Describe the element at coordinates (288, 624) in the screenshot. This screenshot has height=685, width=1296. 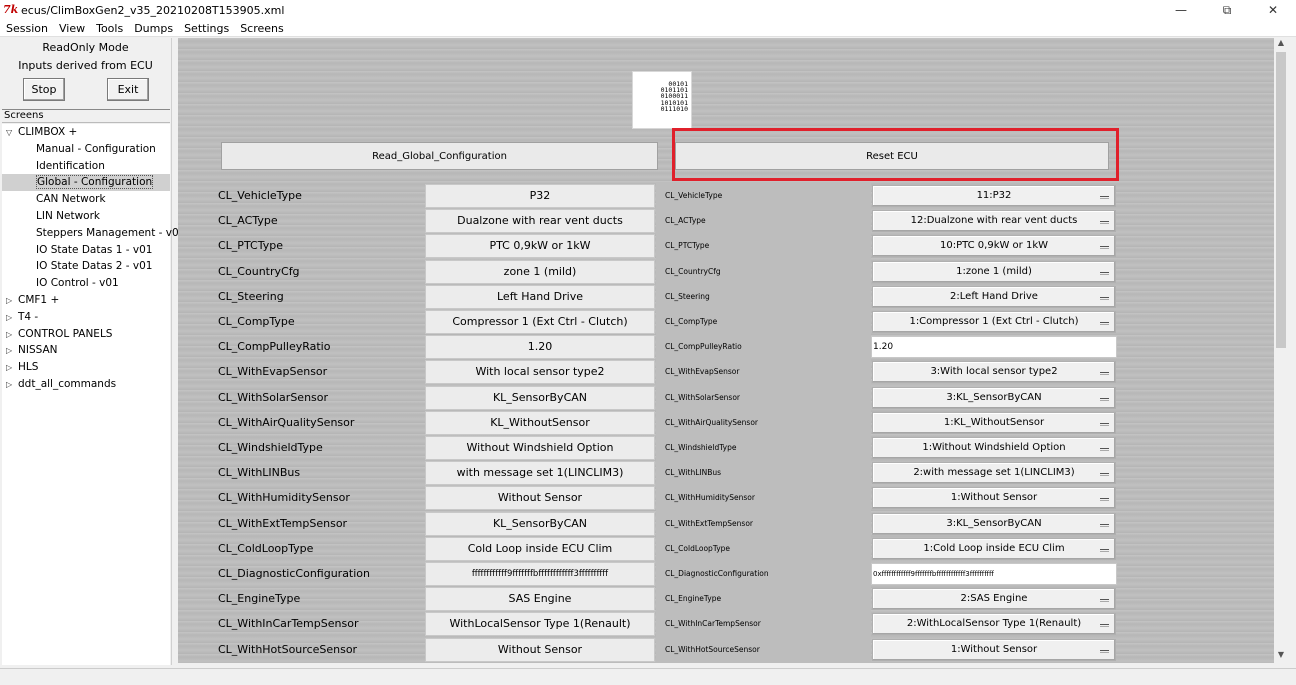
I see `param-label: CL_WithInCarTempSensor` at that location.